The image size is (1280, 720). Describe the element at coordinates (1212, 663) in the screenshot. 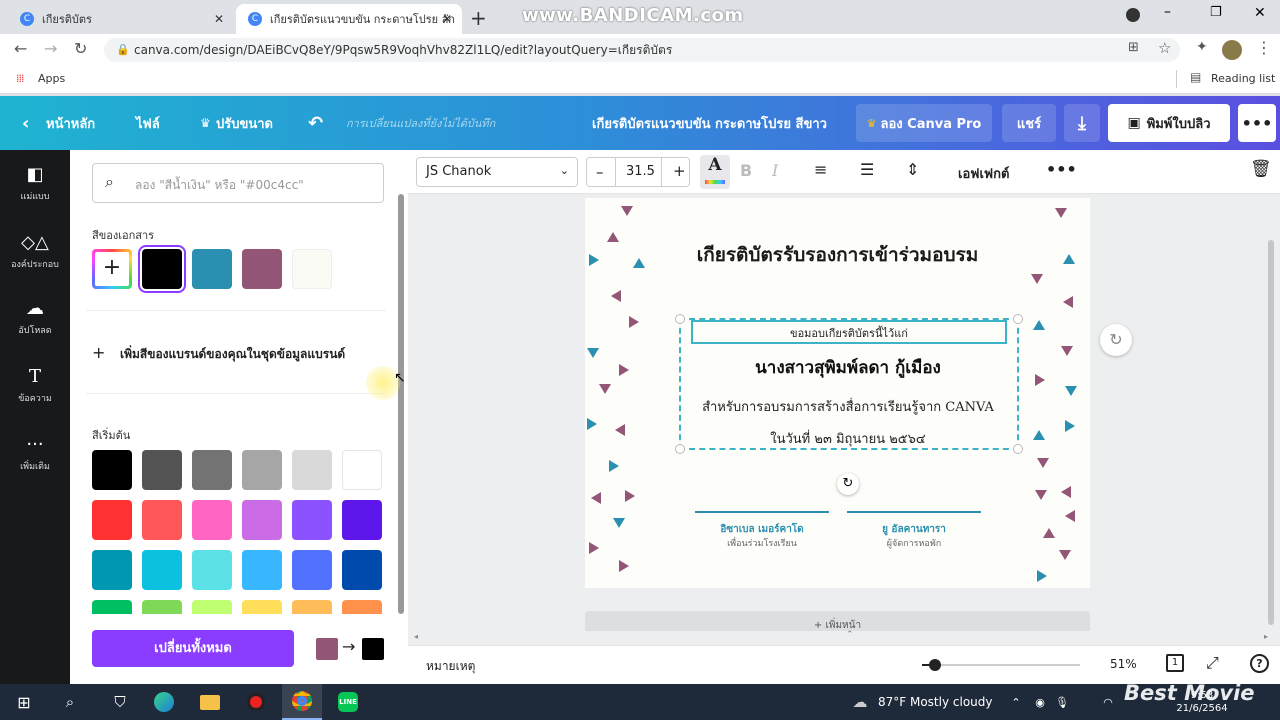

I see `fullscreen-icon: ⤢` at that location.